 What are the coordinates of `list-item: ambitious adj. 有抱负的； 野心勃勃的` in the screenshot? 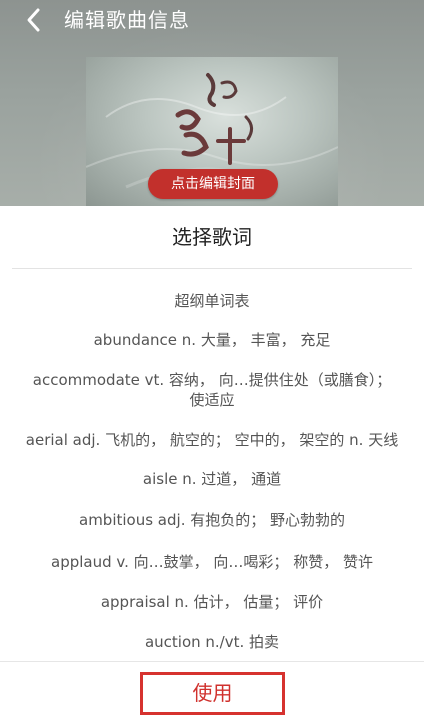 It's located at (212, 520).